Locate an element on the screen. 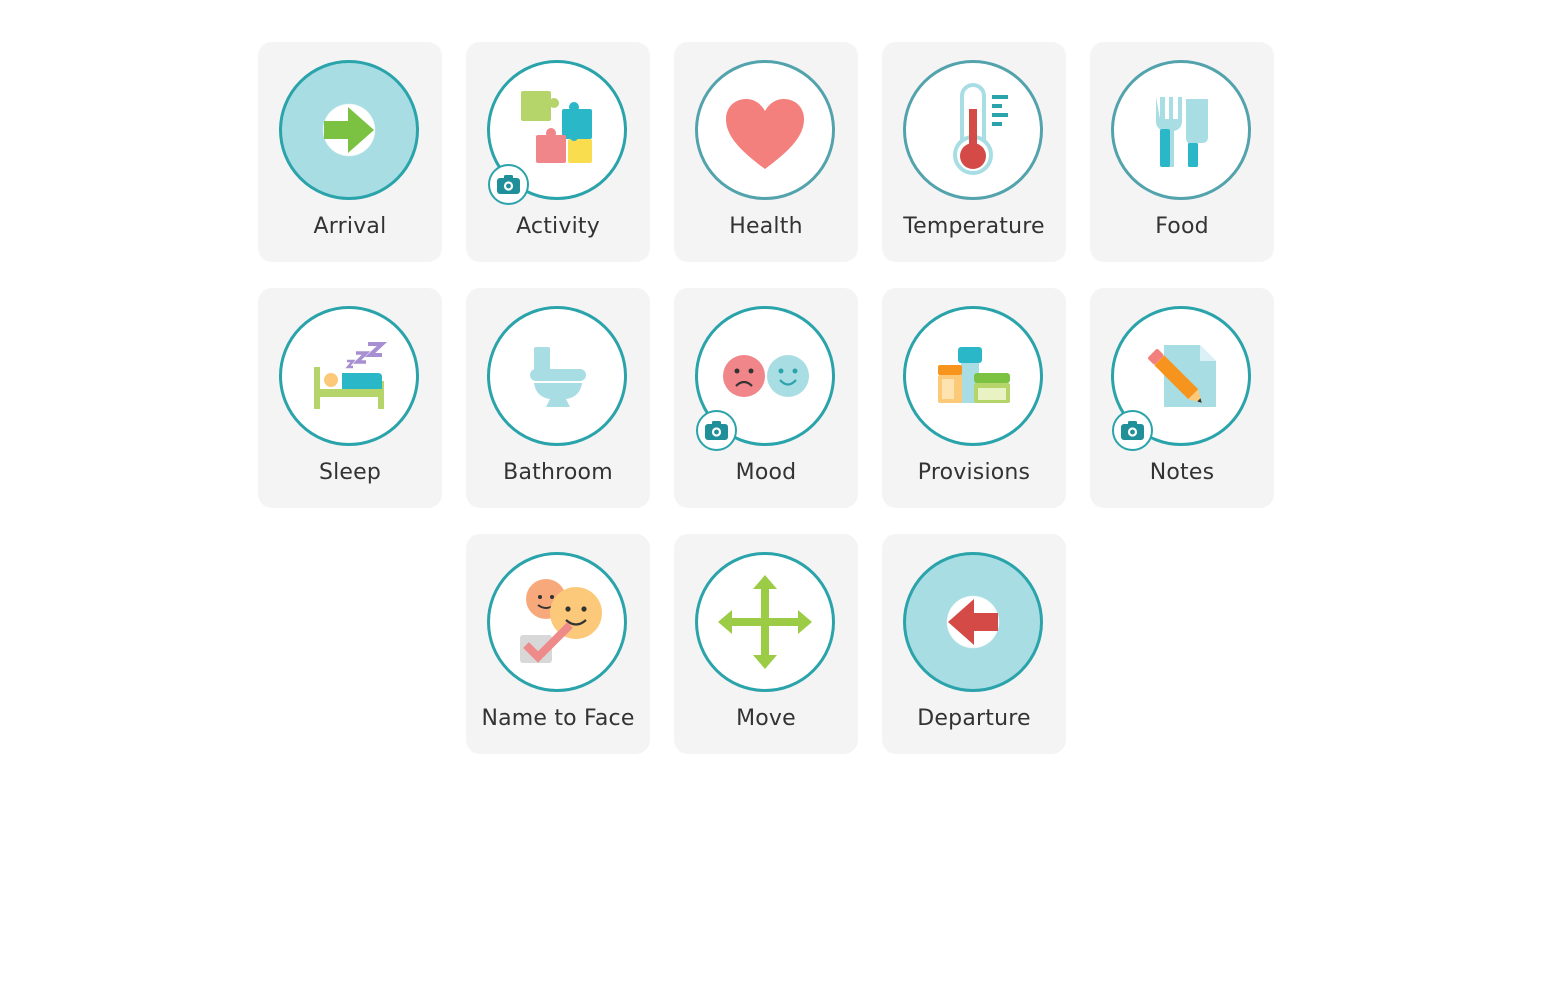 The width and height of the screenshot is (1542, 1008). tile-notes: Notes is located at coordinates (1182, 398).